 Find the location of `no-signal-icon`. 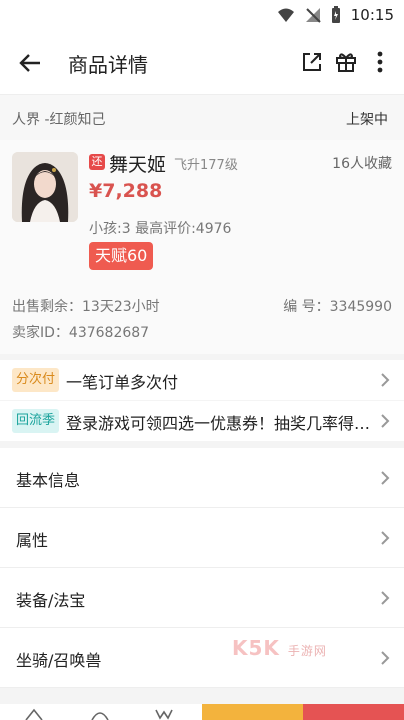

no-signal-icon is located at coordinates (313, 15).